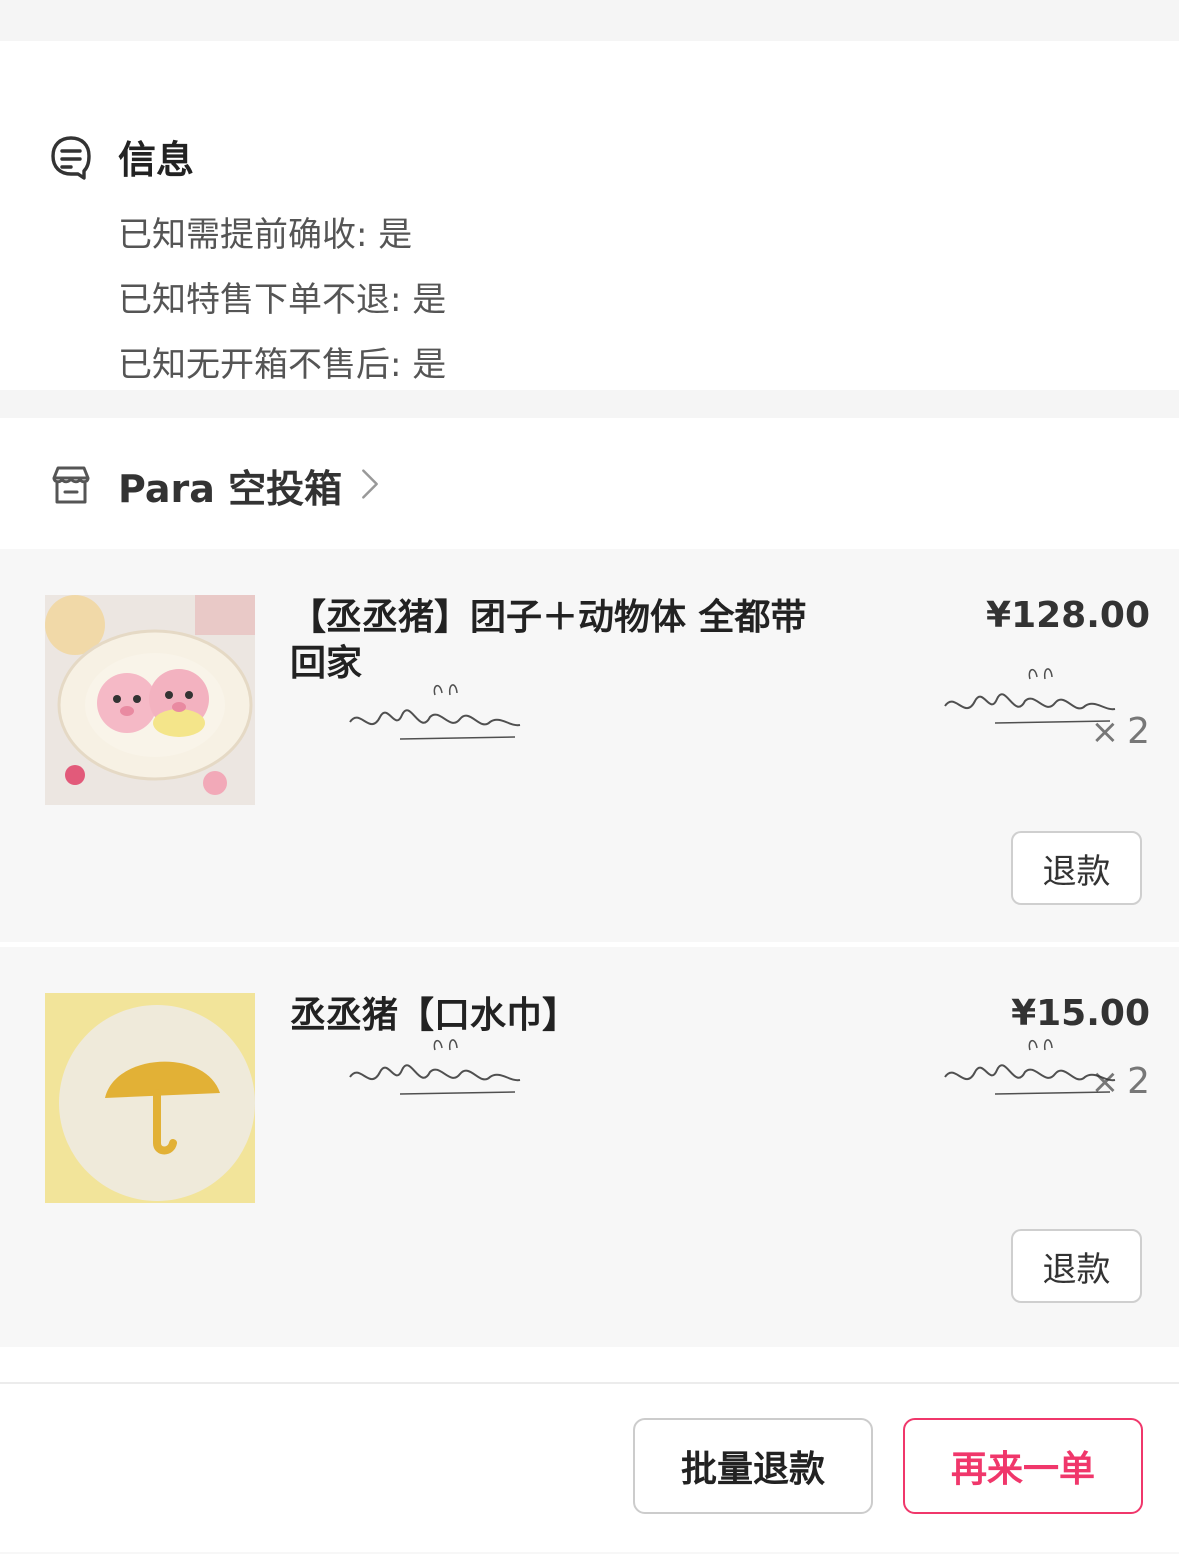 This screenshot has width=1179, height=1554. What do you see at coordinates (1068, 615) in the screenshot?
I see `product-price: ¥128.00` at bounding box center [1068, 615].